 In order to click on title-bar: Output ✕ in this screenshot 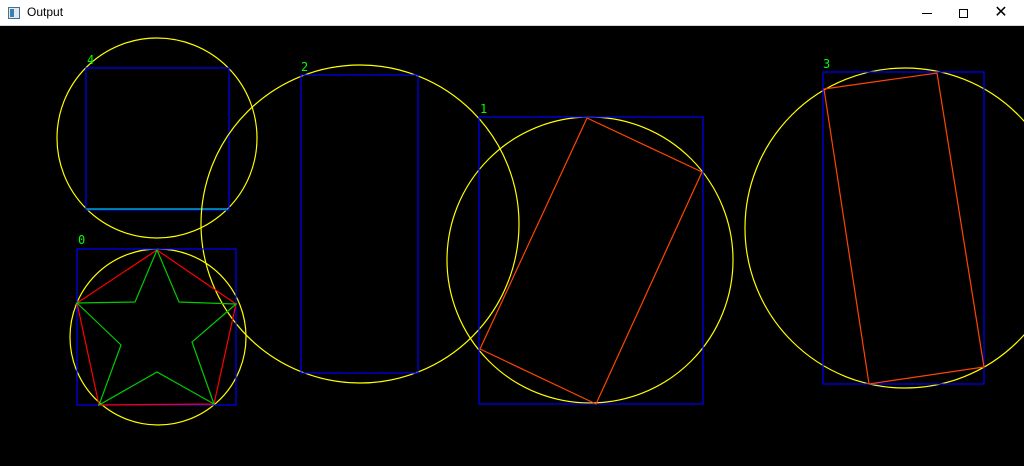, I will do `click(512, 13)`.